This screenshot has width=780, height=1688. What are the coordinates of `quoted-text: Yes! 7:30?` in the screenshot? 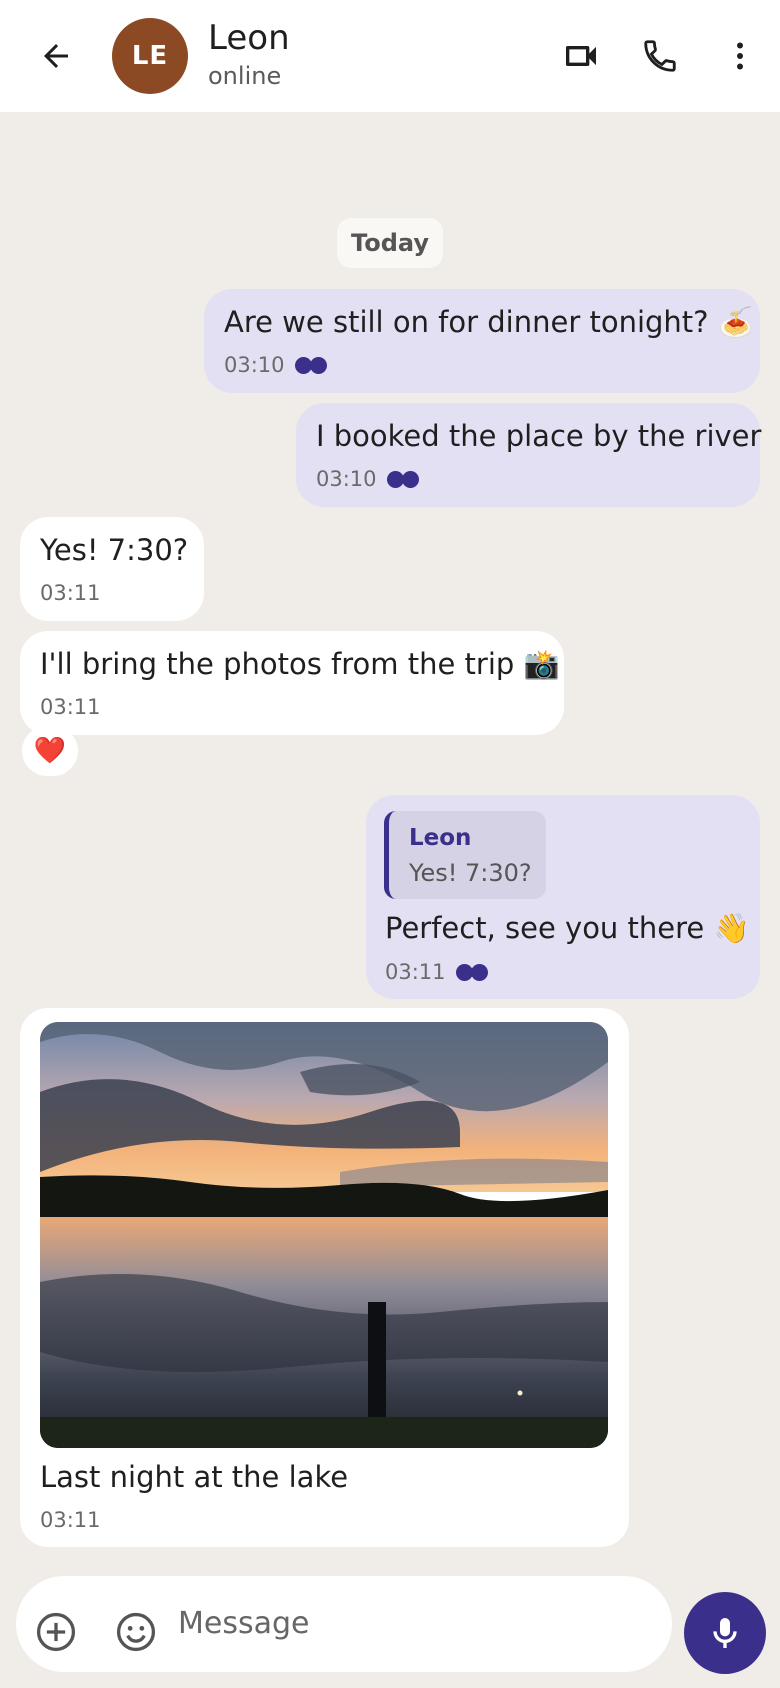 It's located at (470, 873).